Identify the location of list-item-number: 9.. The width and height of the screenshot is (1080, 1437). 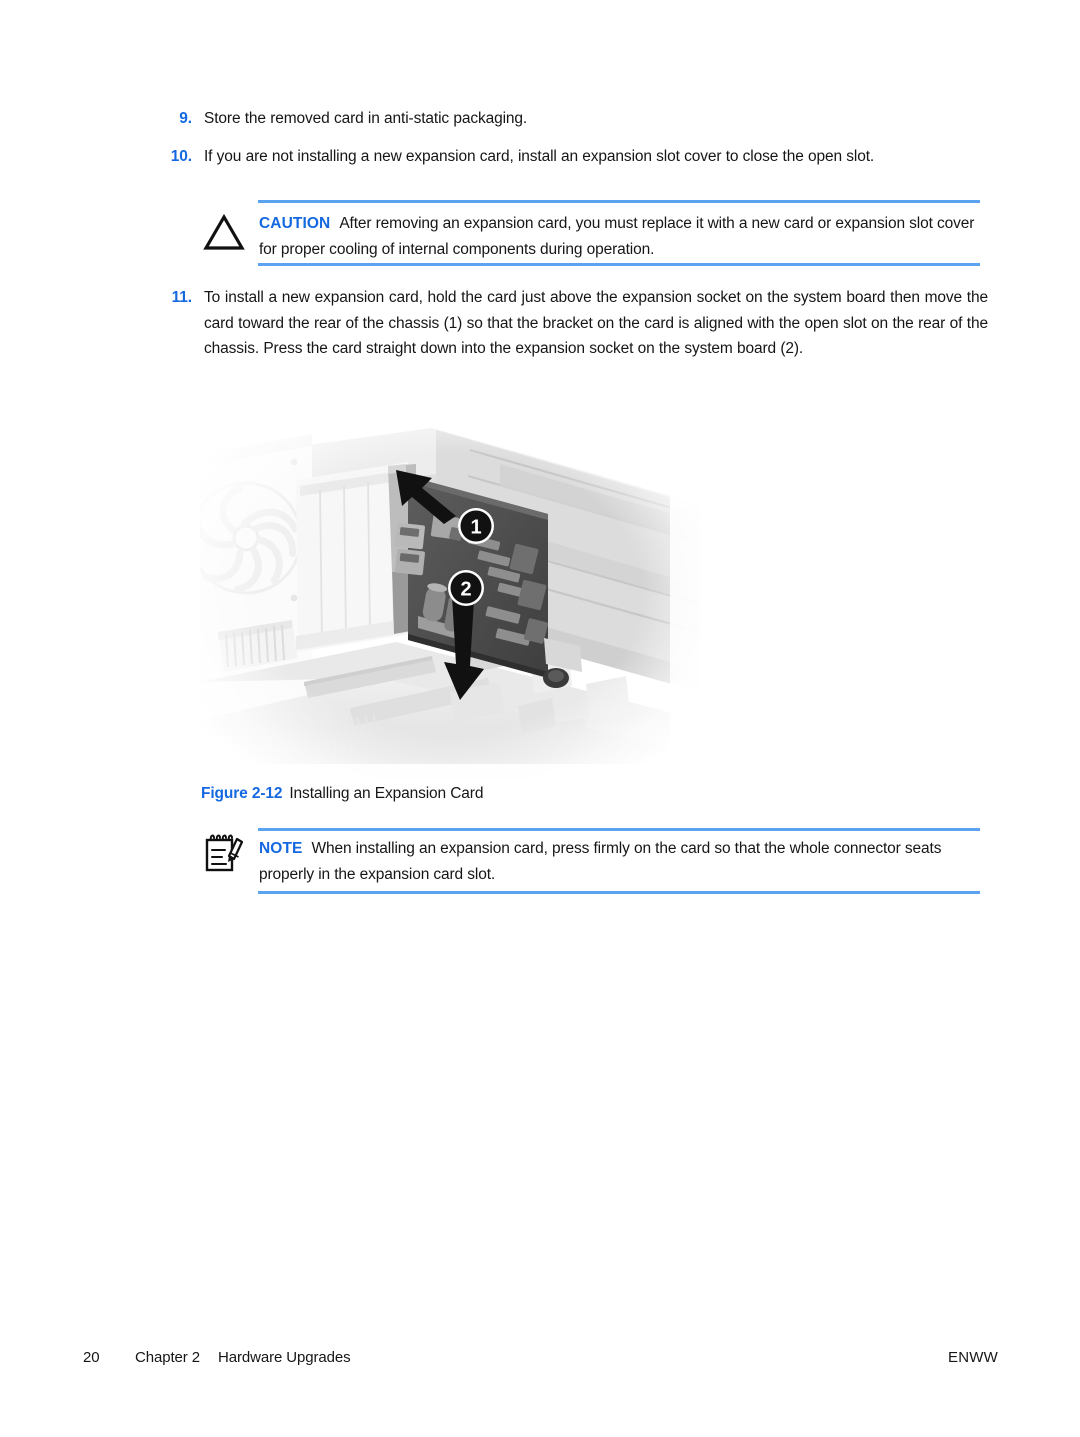
(185, 118).